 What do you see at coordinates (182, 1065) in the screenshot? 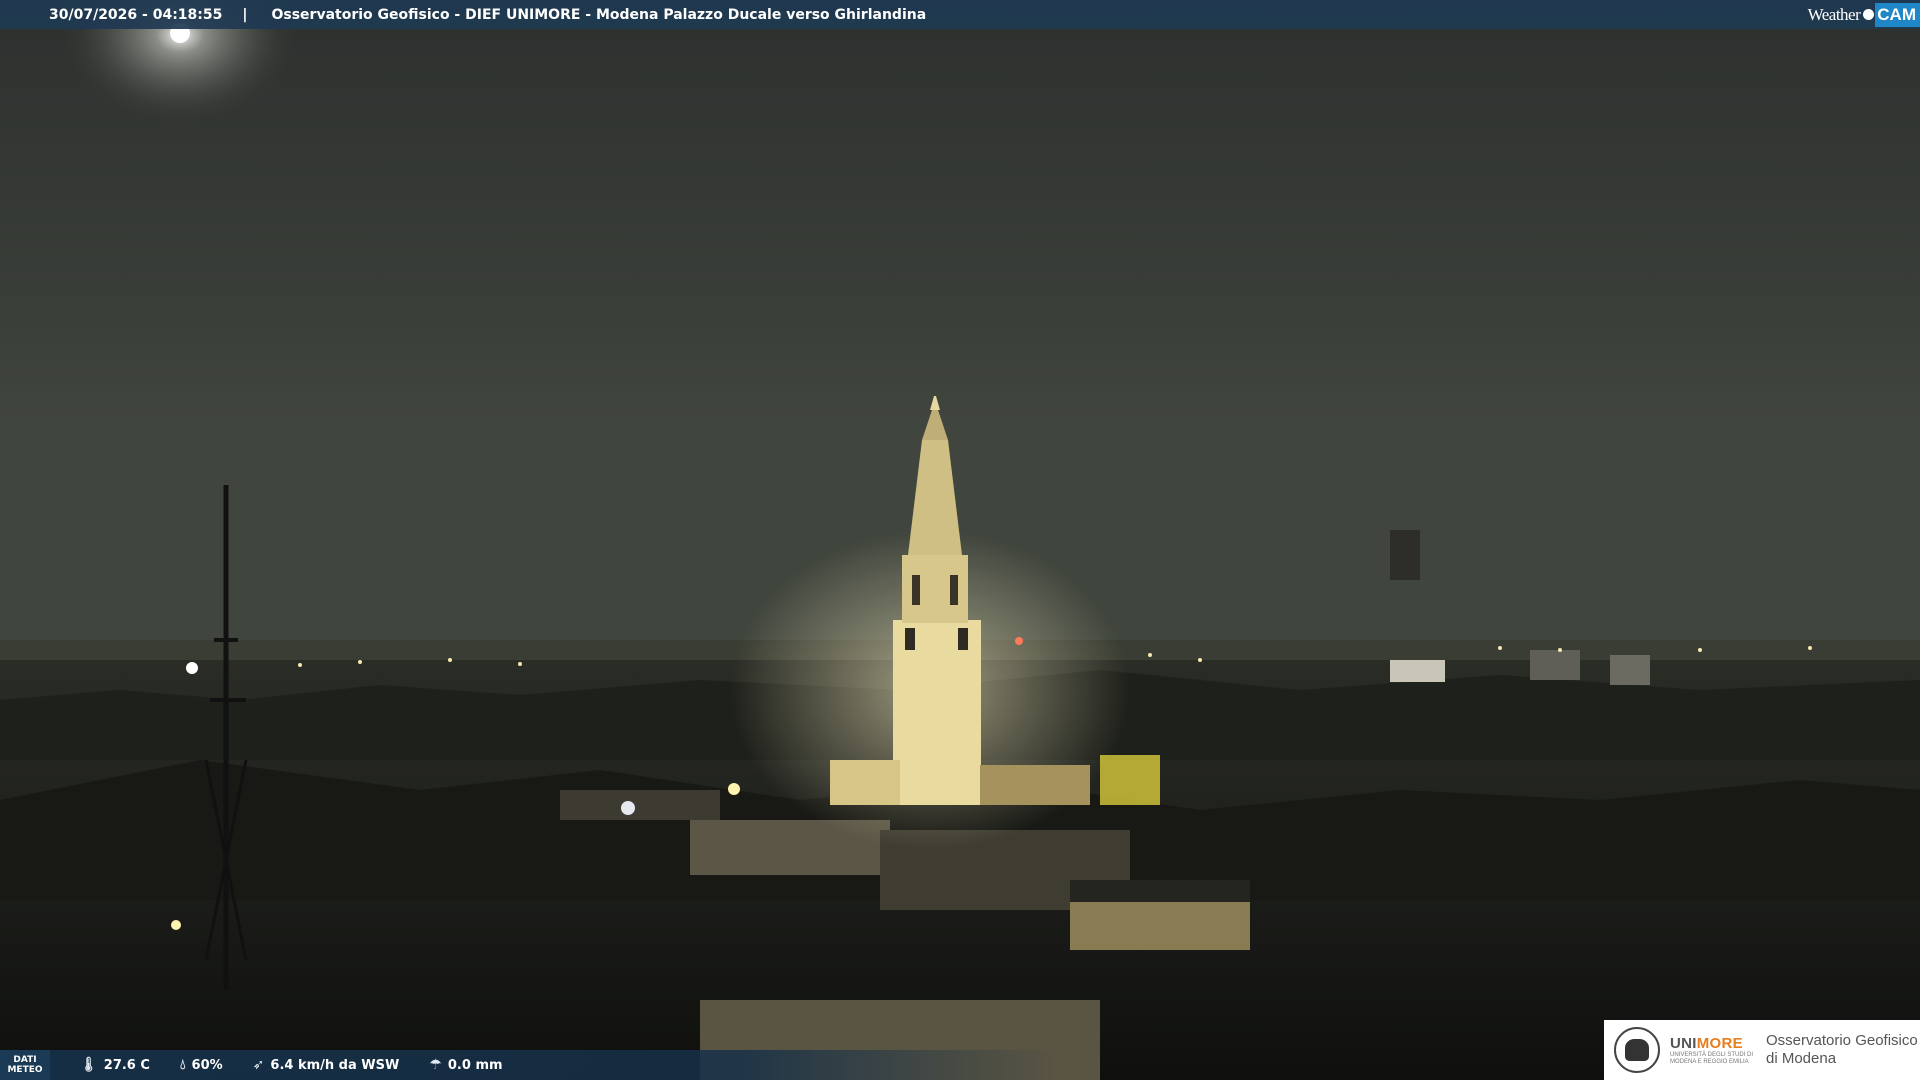
I see `droplet-icon: 💧︎` at bounding box center [182, 1065].